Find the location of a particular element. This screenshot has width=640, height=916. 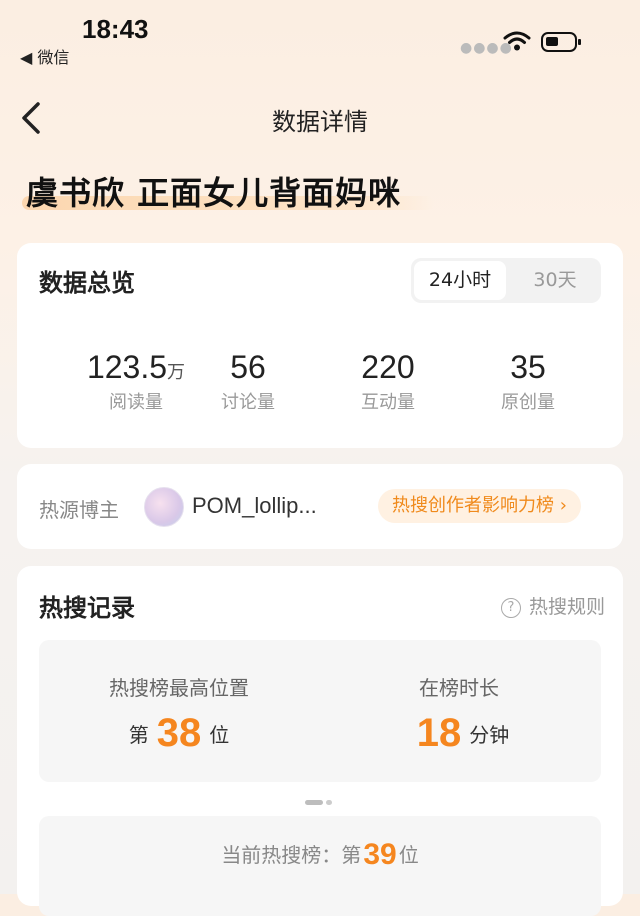

stat-discussions: 56 讨论量 is located at coordinates (248, 381).